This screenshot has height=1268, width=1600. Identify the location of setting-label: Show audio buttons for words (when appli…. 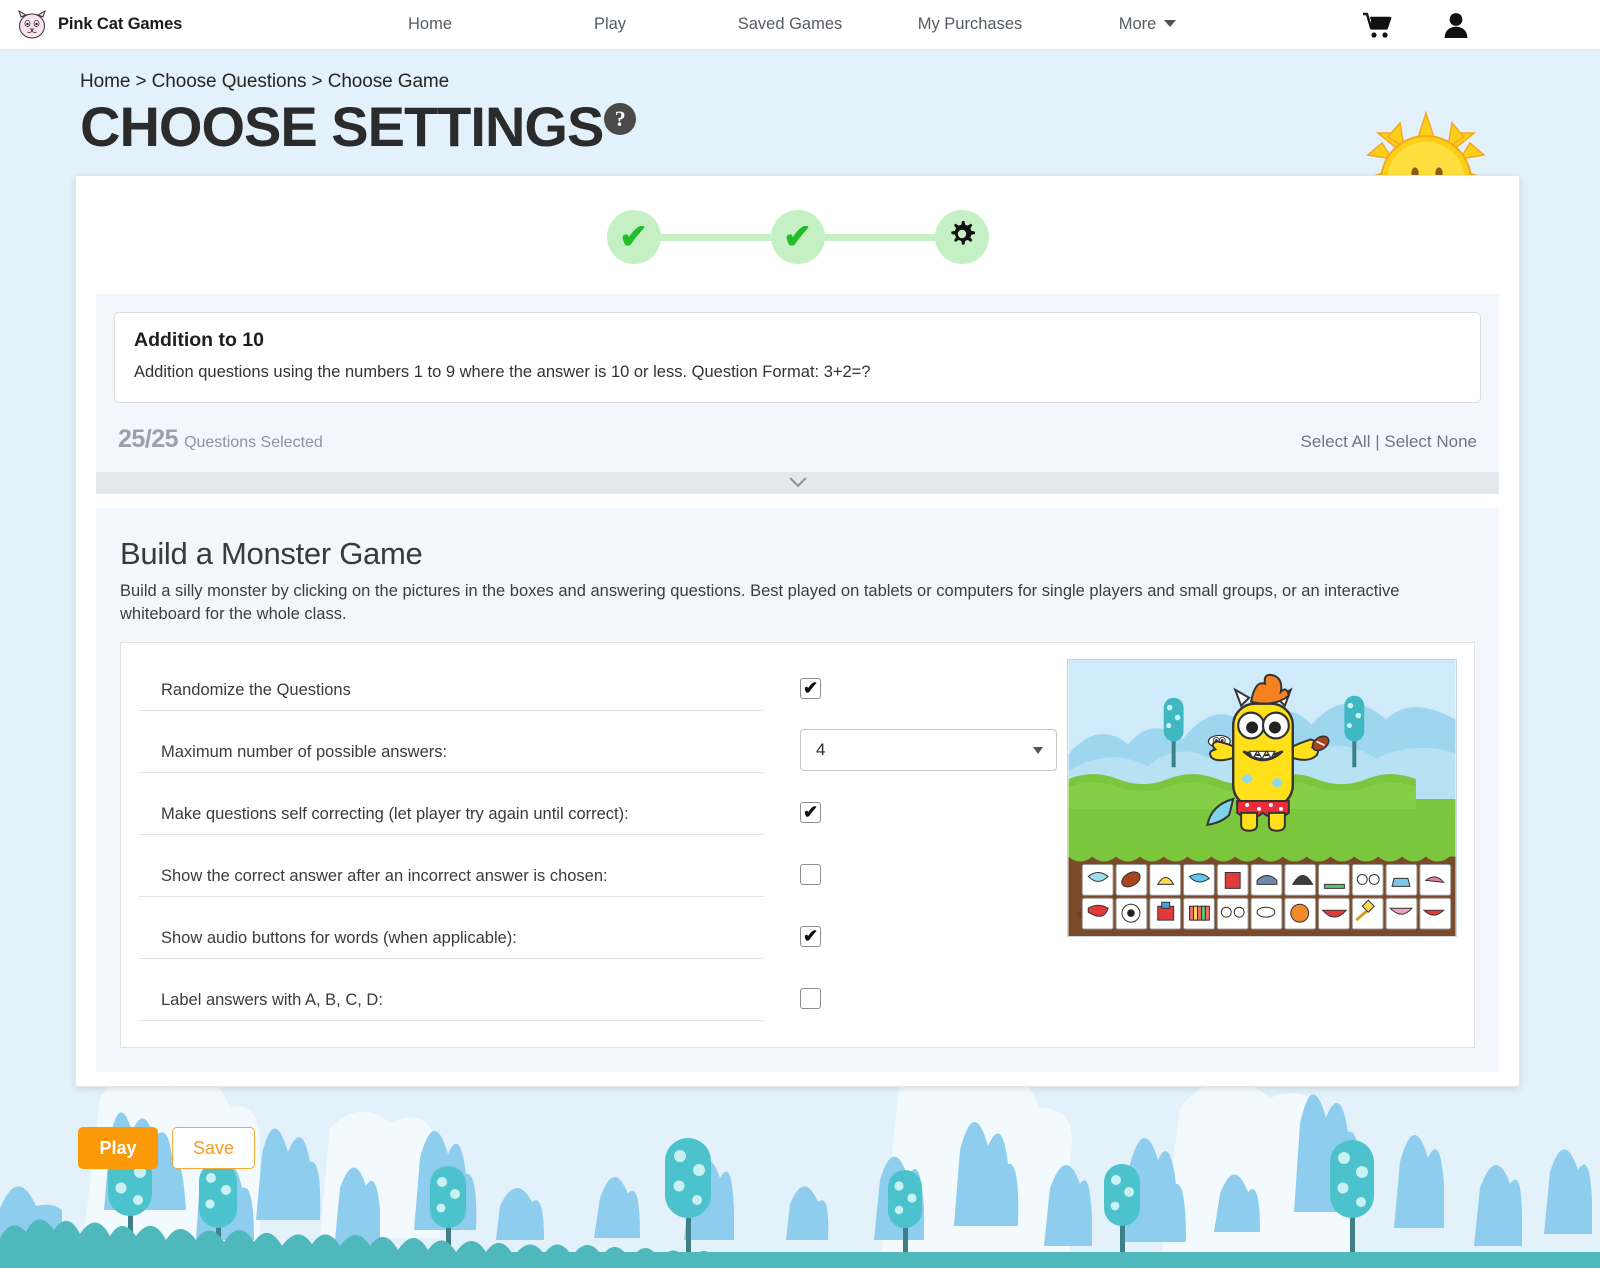
(451, 936).